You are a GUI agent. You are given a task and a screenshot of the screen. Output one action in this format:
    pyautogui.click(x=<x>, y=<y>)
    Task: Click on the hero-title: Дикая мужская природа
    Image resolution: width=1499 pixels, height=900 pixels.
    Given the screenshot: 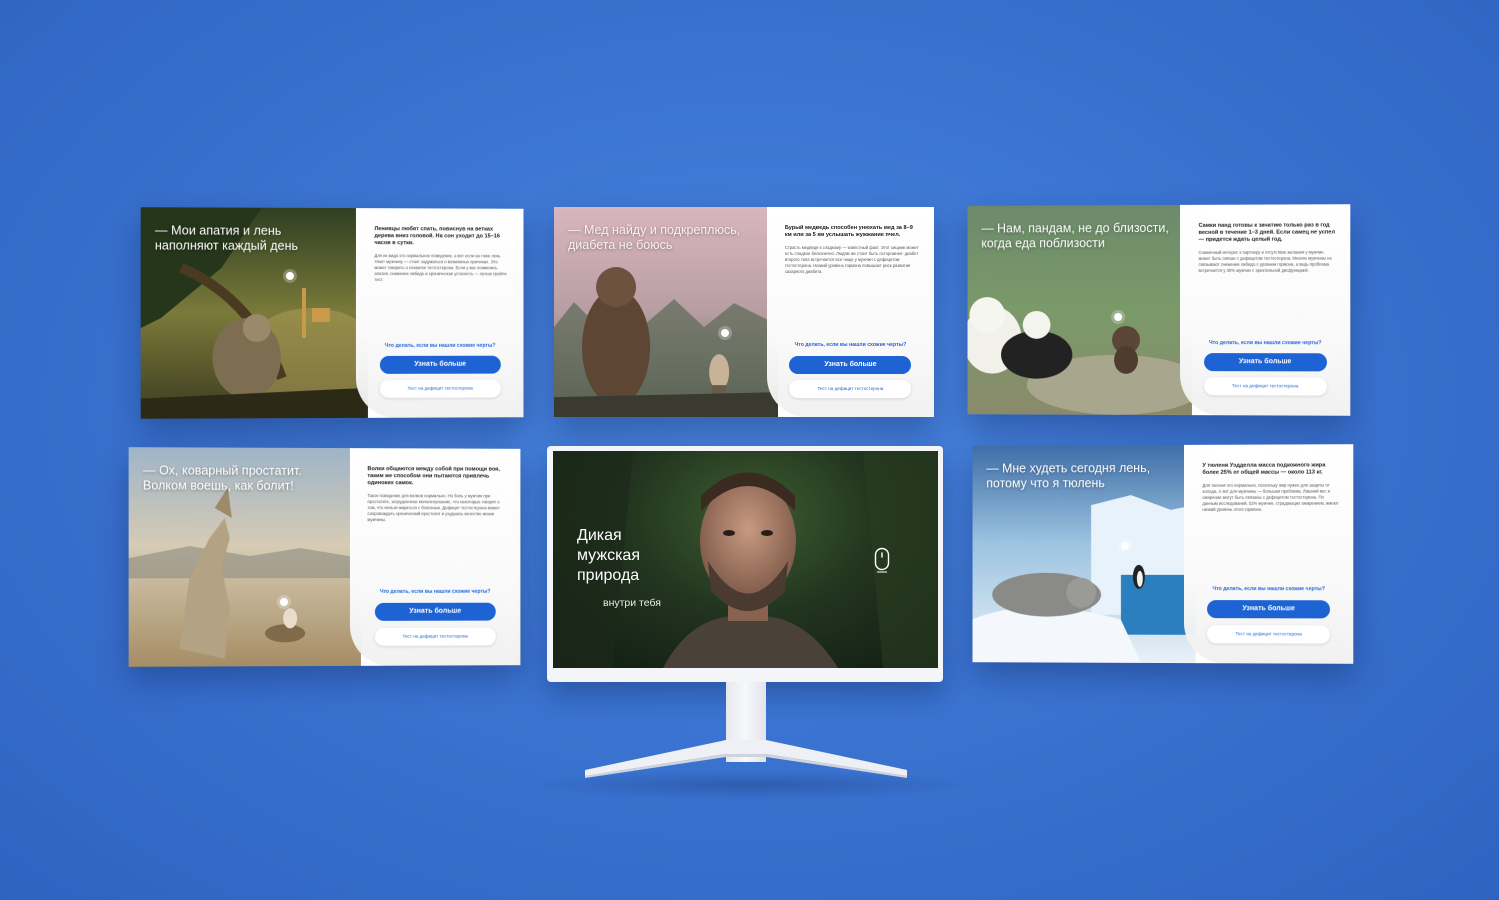 What is the action you would take?
    pyautogui.click(x=608, y=556)
    